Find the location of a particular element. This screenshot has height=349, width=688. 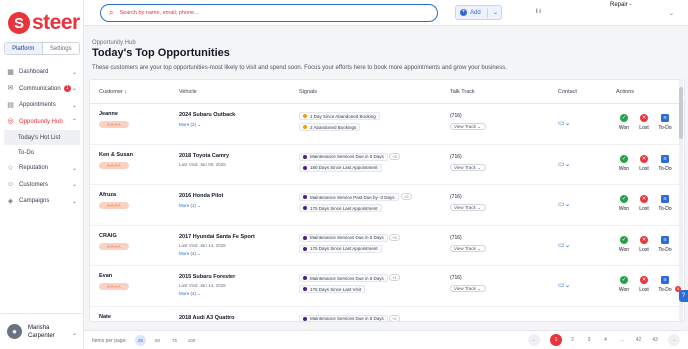

signal-text: 1 Day Since Abandoned Booking is located at coordinates (343, 116).